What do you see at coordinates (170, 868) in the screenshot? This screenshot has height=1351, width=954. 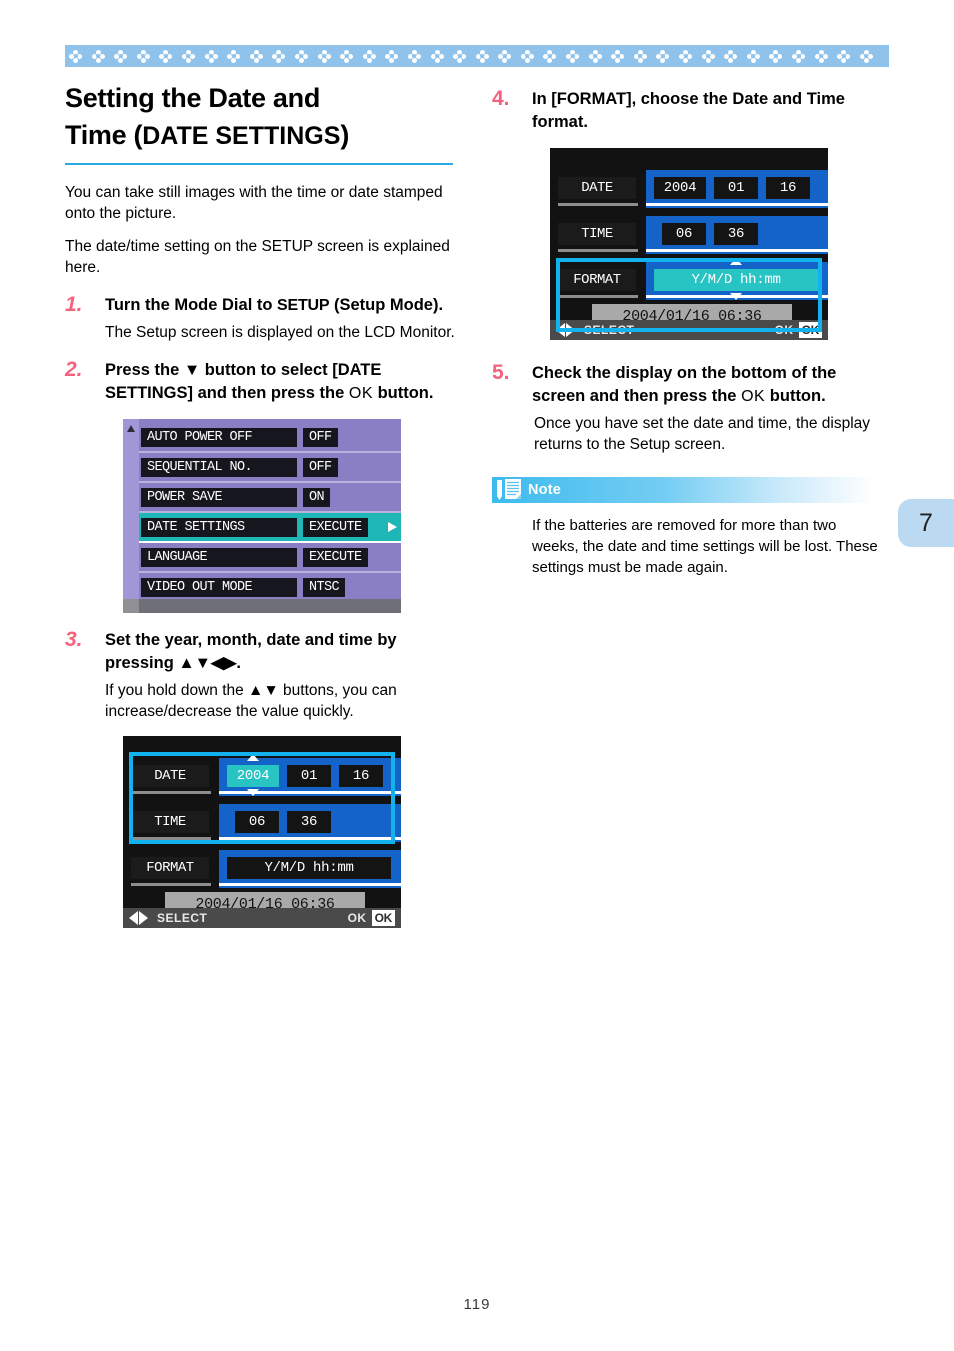 I see `lcd-format-label: FORMAT` at bounding box center [170, 868].